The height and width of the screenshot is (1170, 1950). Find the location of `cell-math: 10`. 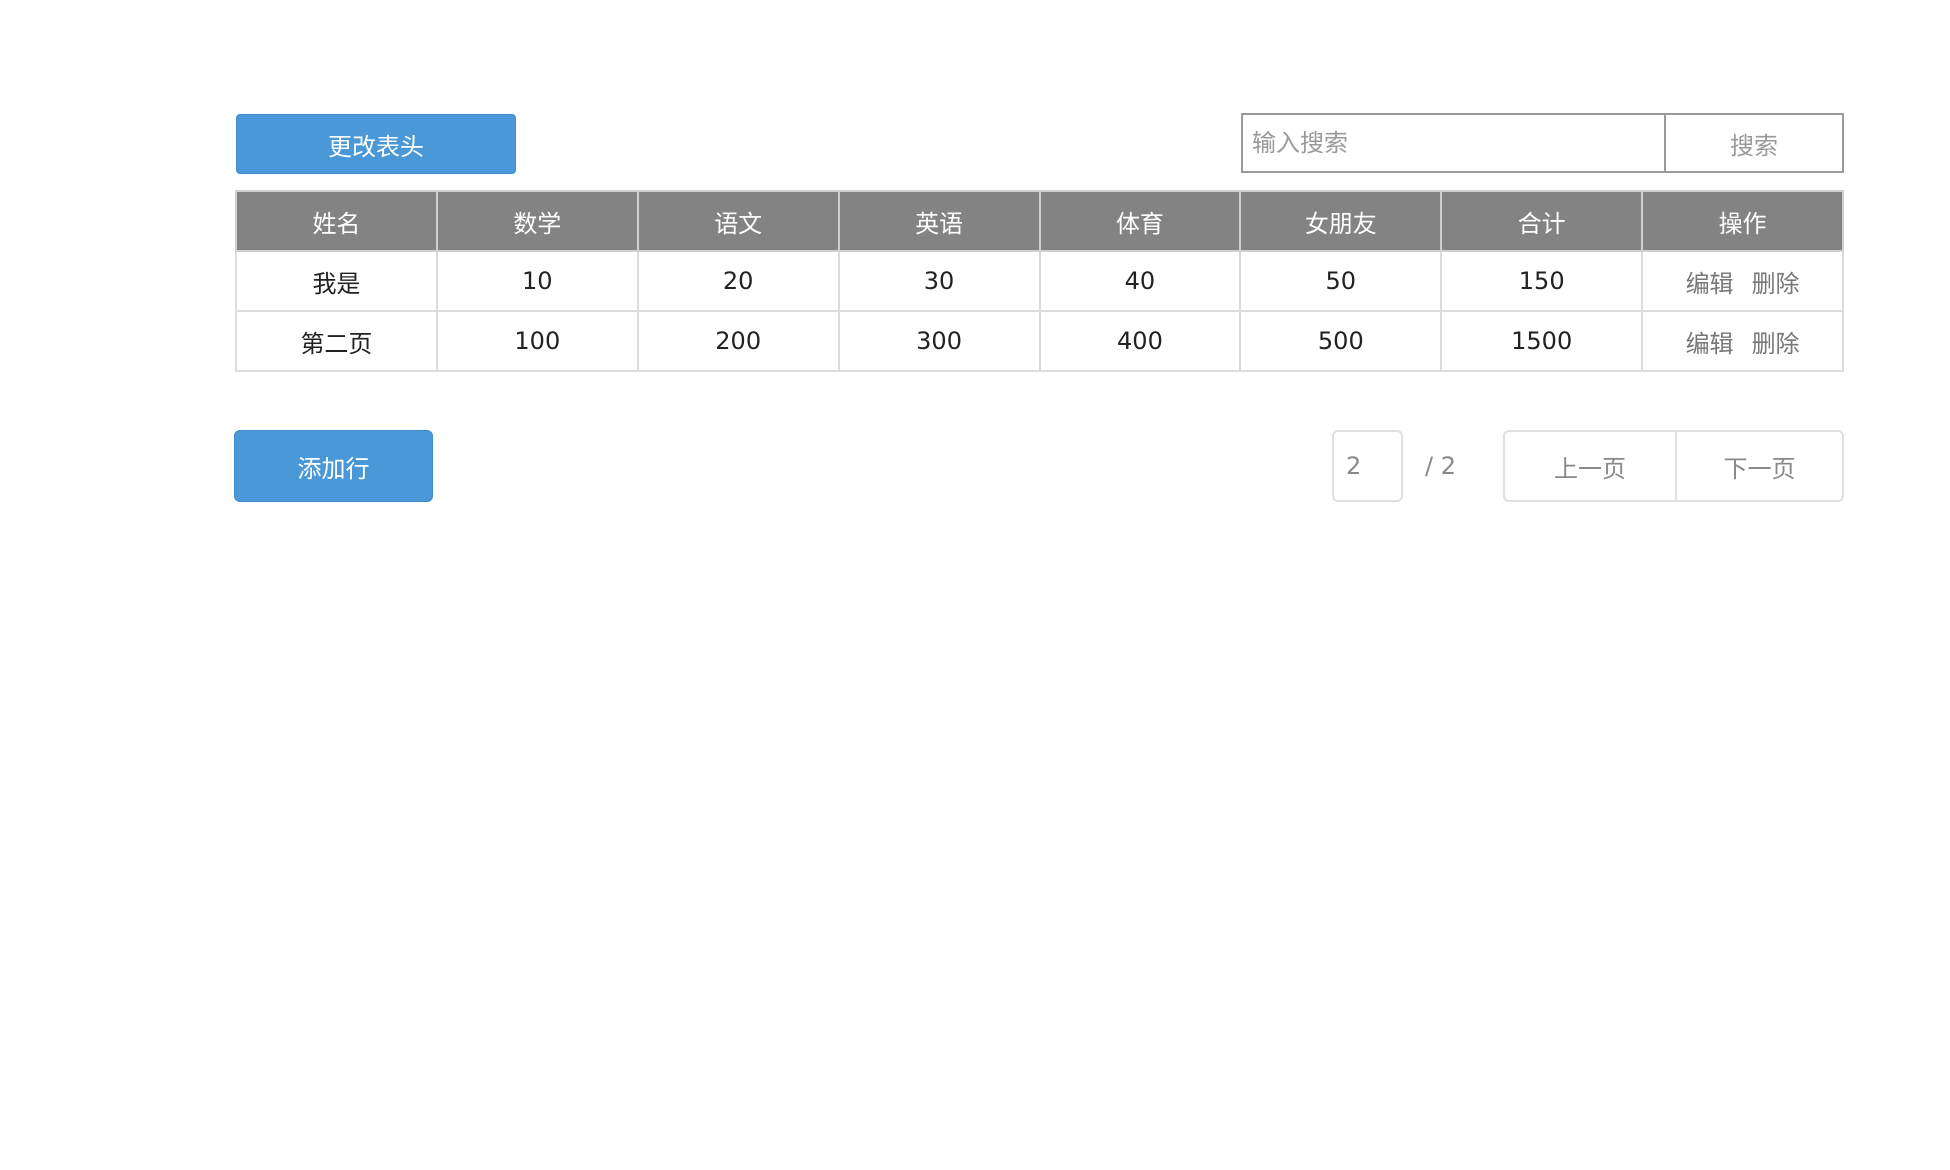

cell-math: 10 is located at coordinates (537, 281).